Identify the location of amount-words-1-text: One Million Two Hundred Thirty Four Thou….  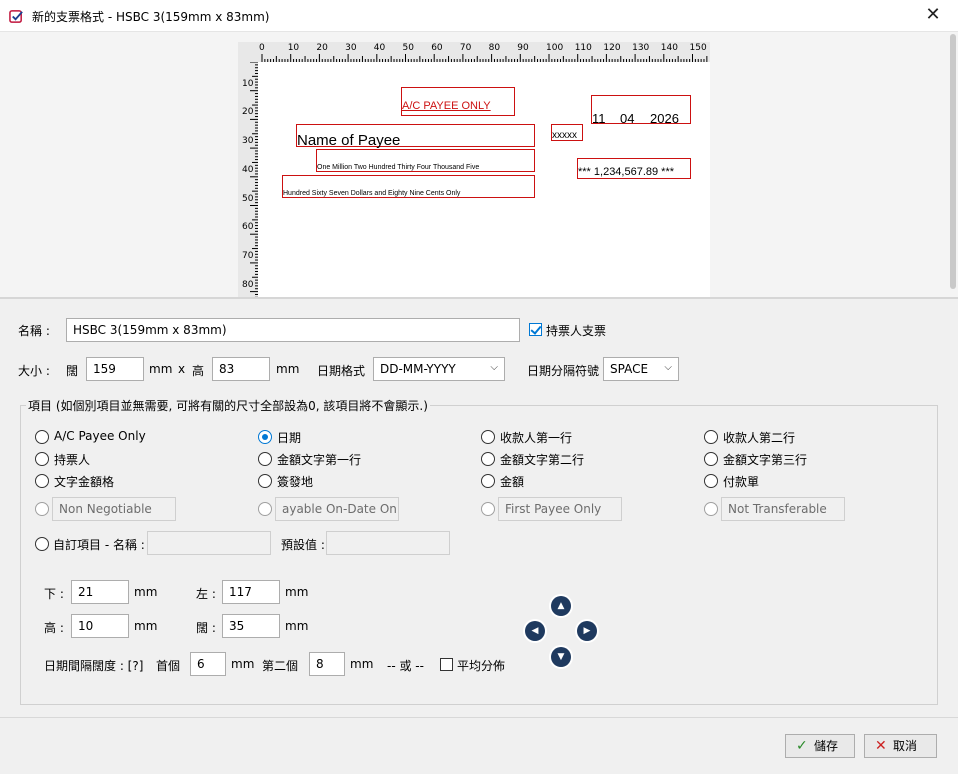
(398, 167).